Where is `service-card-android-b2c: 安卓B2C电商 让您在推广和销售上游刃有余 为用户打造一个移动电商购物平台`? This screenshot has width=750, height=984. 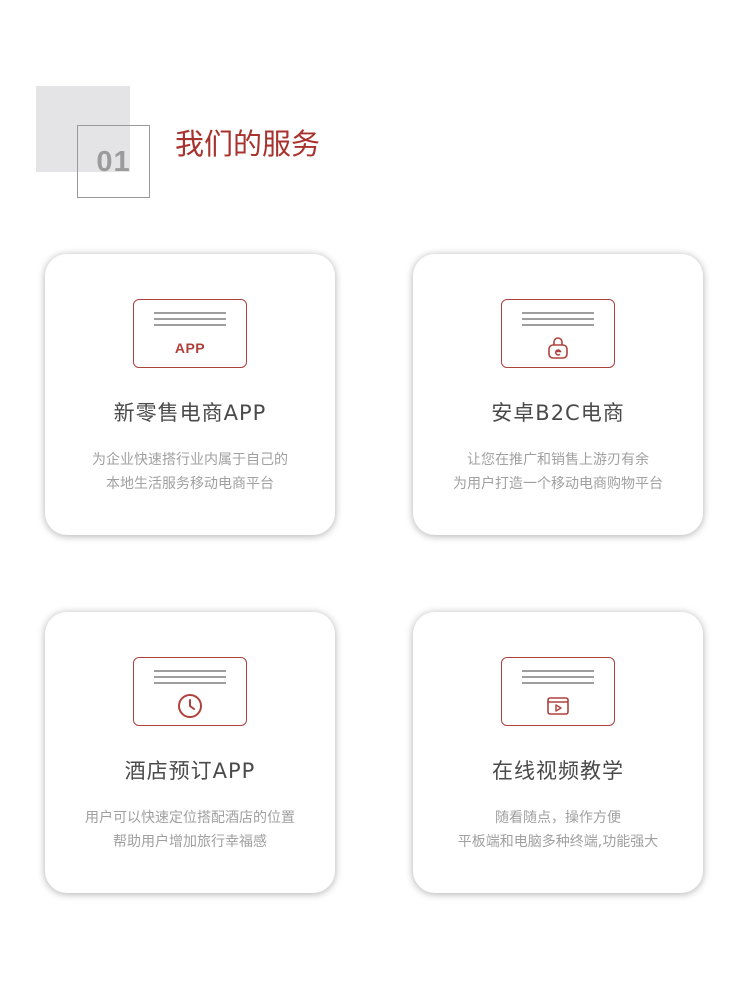 service-card-android-b2c: 安卓B2C电商 让您在推广和销售上游刃有余 为用户打造一个移动电商购物平台 is located at coordinates (558, 394).